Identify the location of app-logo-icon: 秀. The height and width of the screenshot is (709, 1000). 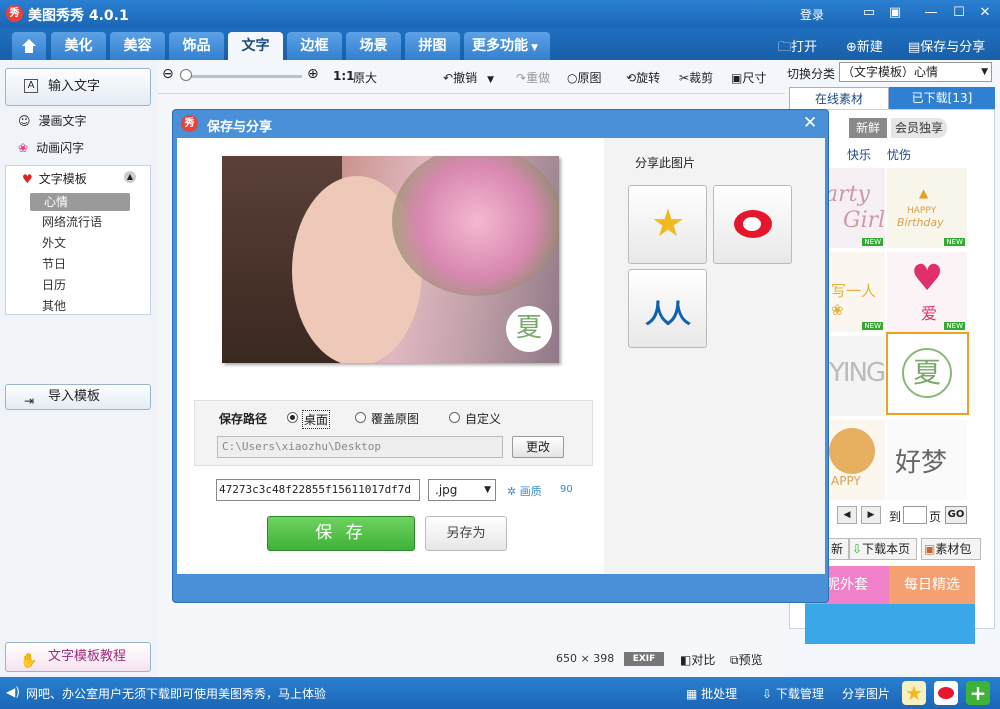
(14, 13).